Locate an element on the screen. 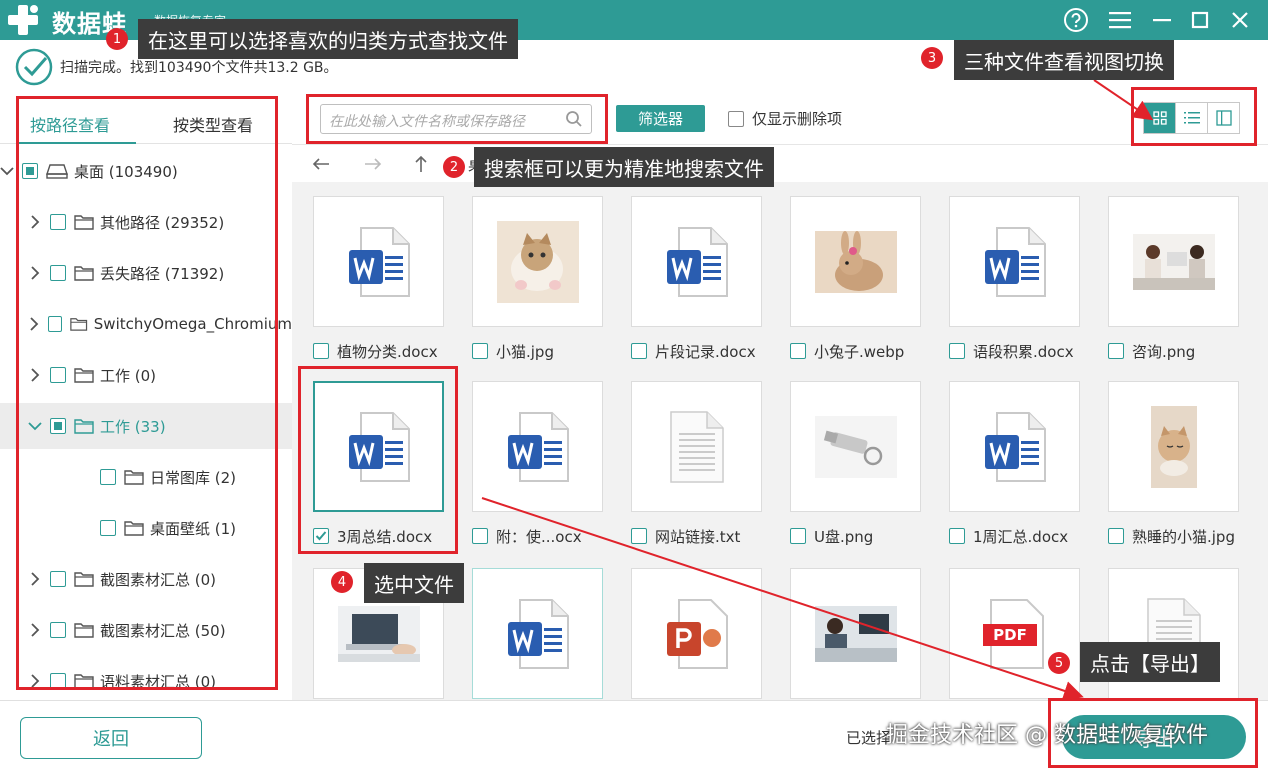 The height and width of the screenshot is (769, 1268). file-name: 语段积累.docx is located at coordinates (1023, 351).